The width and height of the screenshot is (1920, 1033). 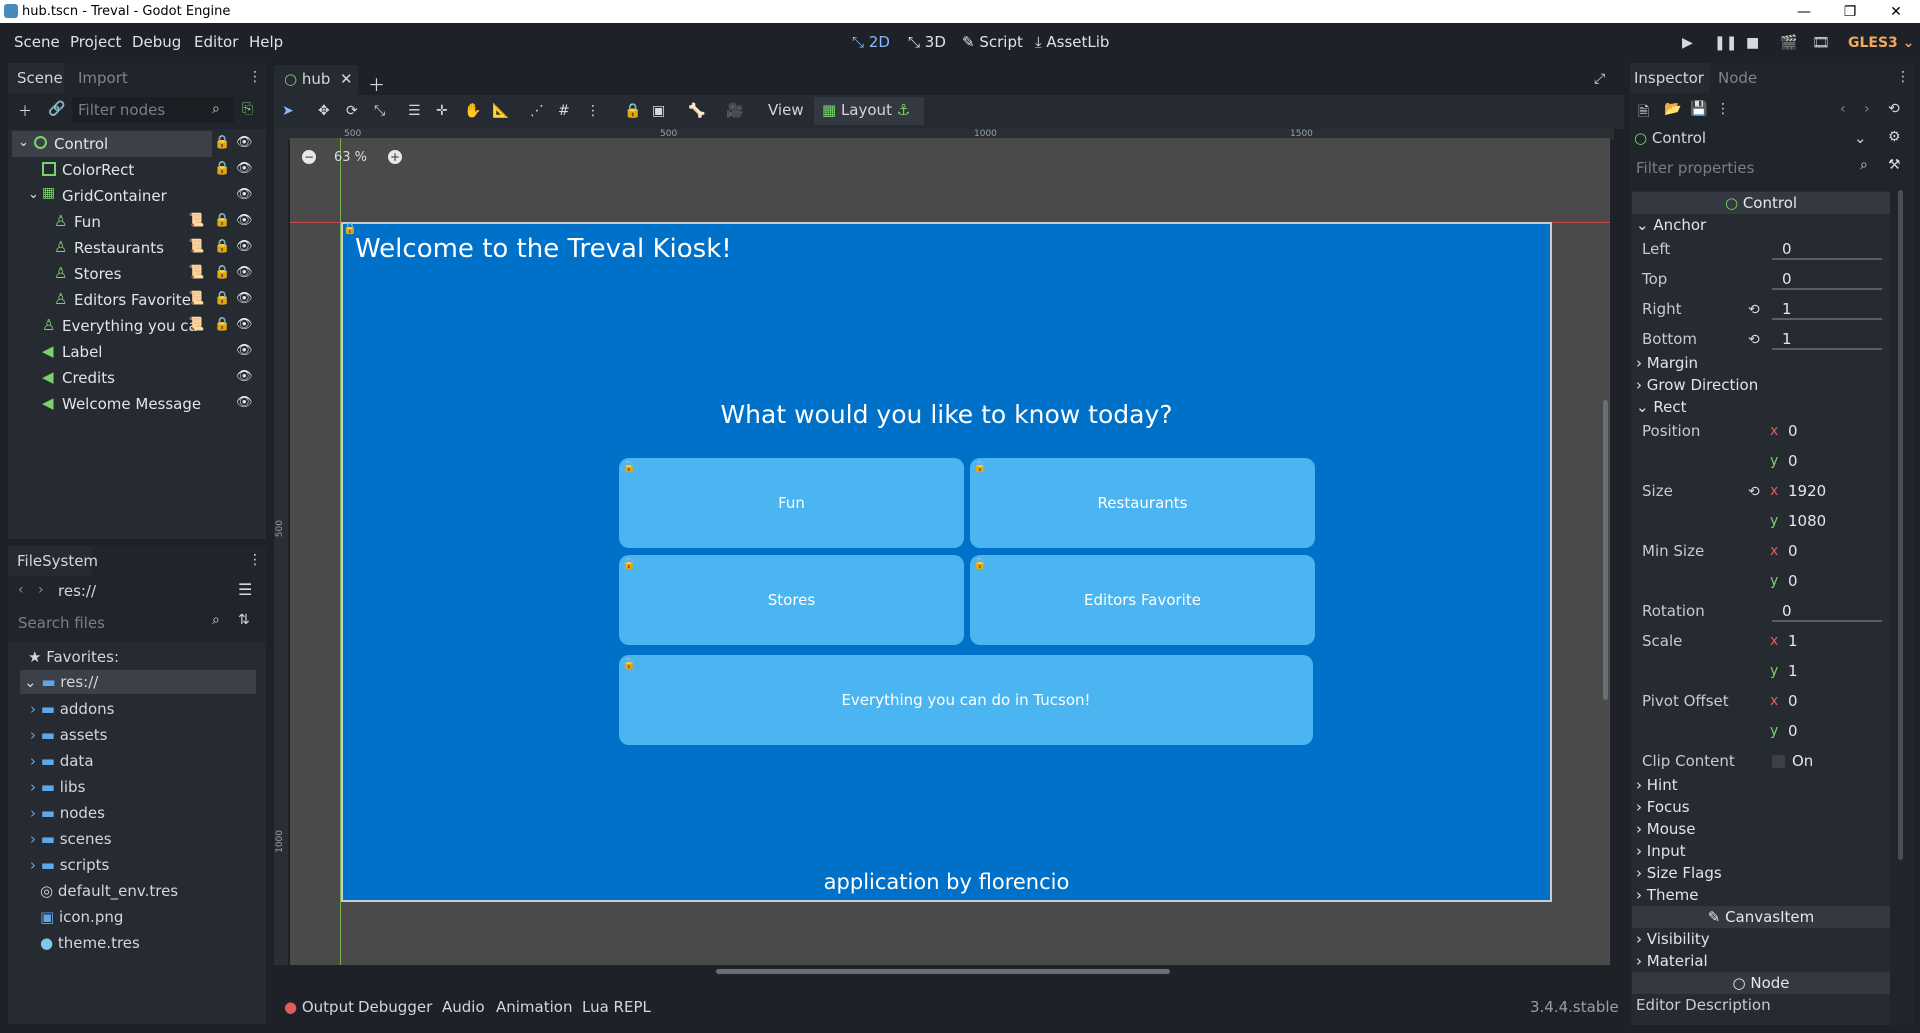 I want to click on tab-node: Node, so click(x=1737, y=78).